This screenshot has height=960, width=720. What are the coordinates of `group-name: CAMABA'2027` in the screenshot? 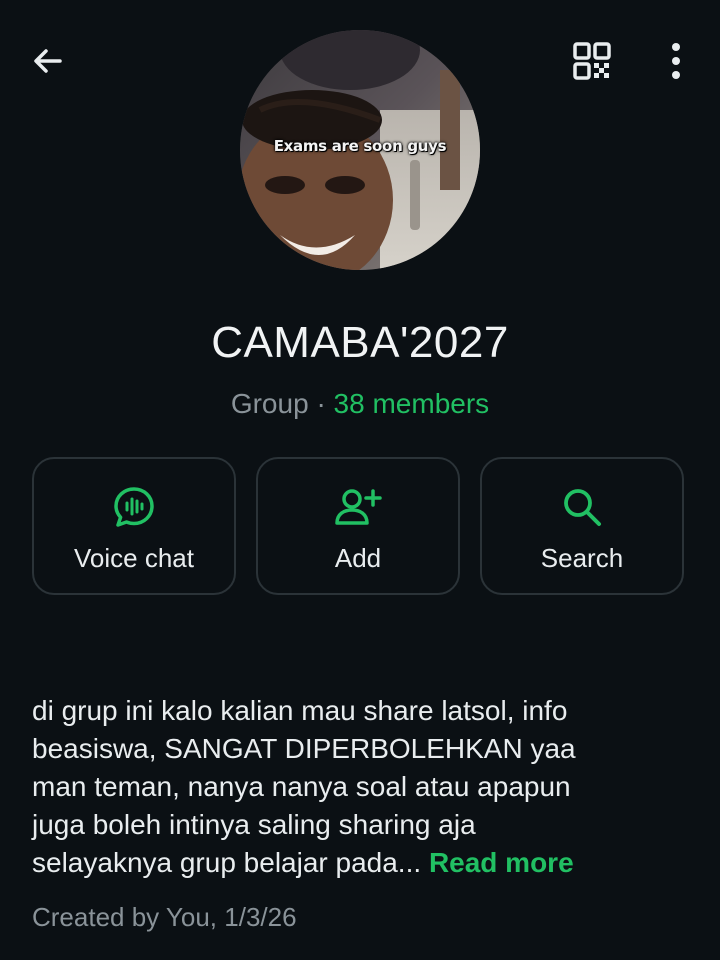 It's located at (360, 342).